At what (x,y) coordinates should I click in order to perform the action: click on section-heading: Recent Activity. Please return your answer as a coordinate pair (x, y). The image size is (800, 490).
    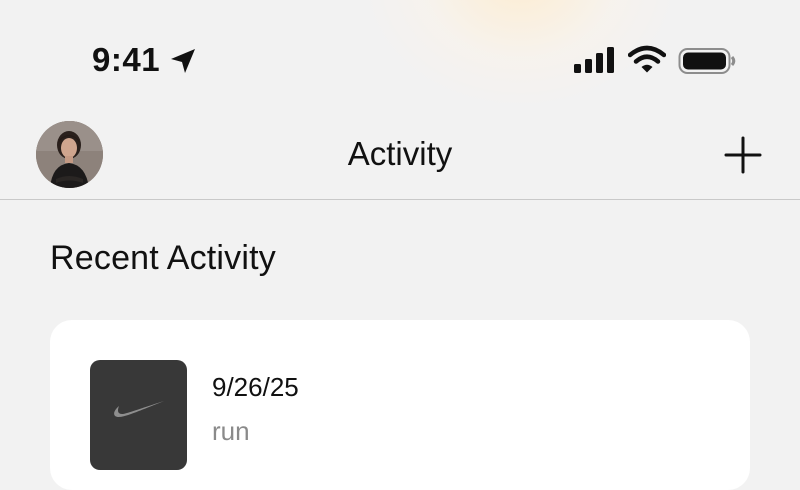
    Looking at the image, I should click on (163, 258).